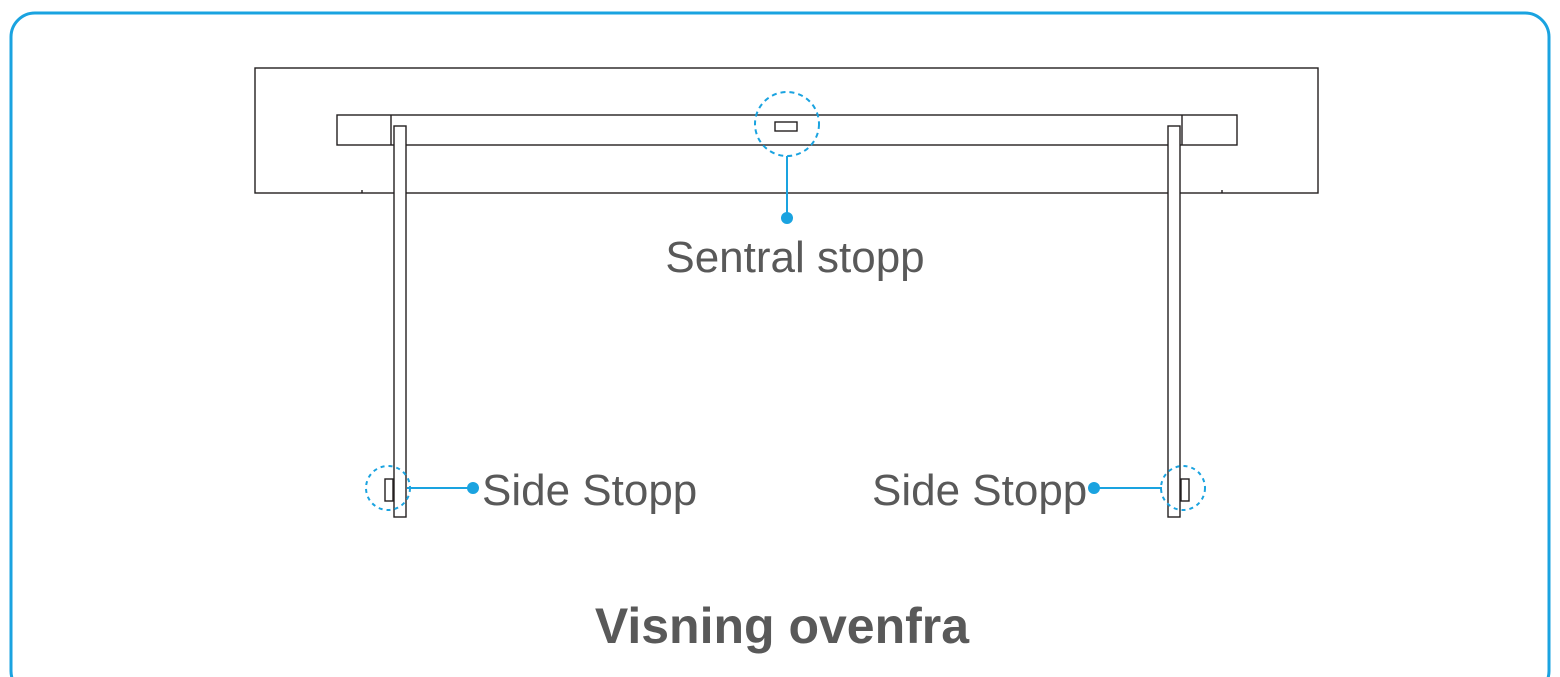 This screenshot has width=1560, height=677. Describe the element at coordinates (786, 126) in the screenshot. I see `central-stop` at that location.